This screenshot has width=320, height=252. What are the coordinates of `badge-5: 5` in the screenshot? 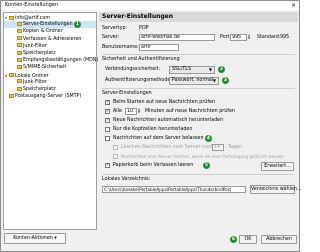 It's located at (206, 165).